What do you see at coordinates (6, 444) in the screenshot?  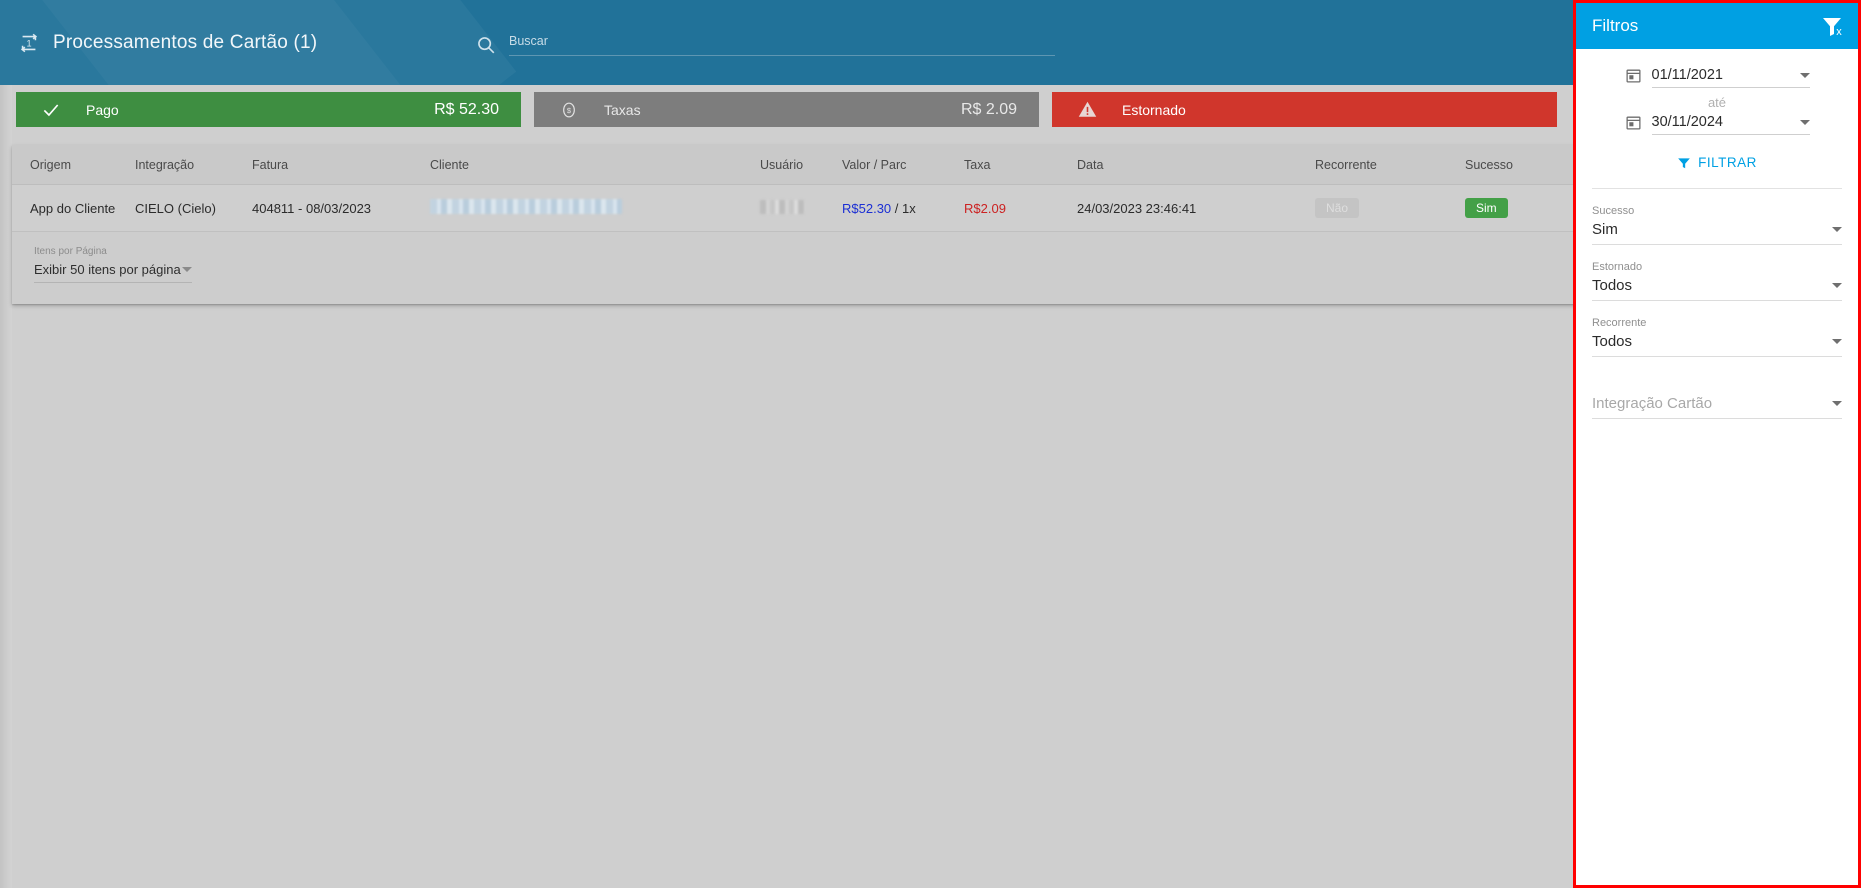 I see `page-scroll-gutter` at bounding box center [6, 444].